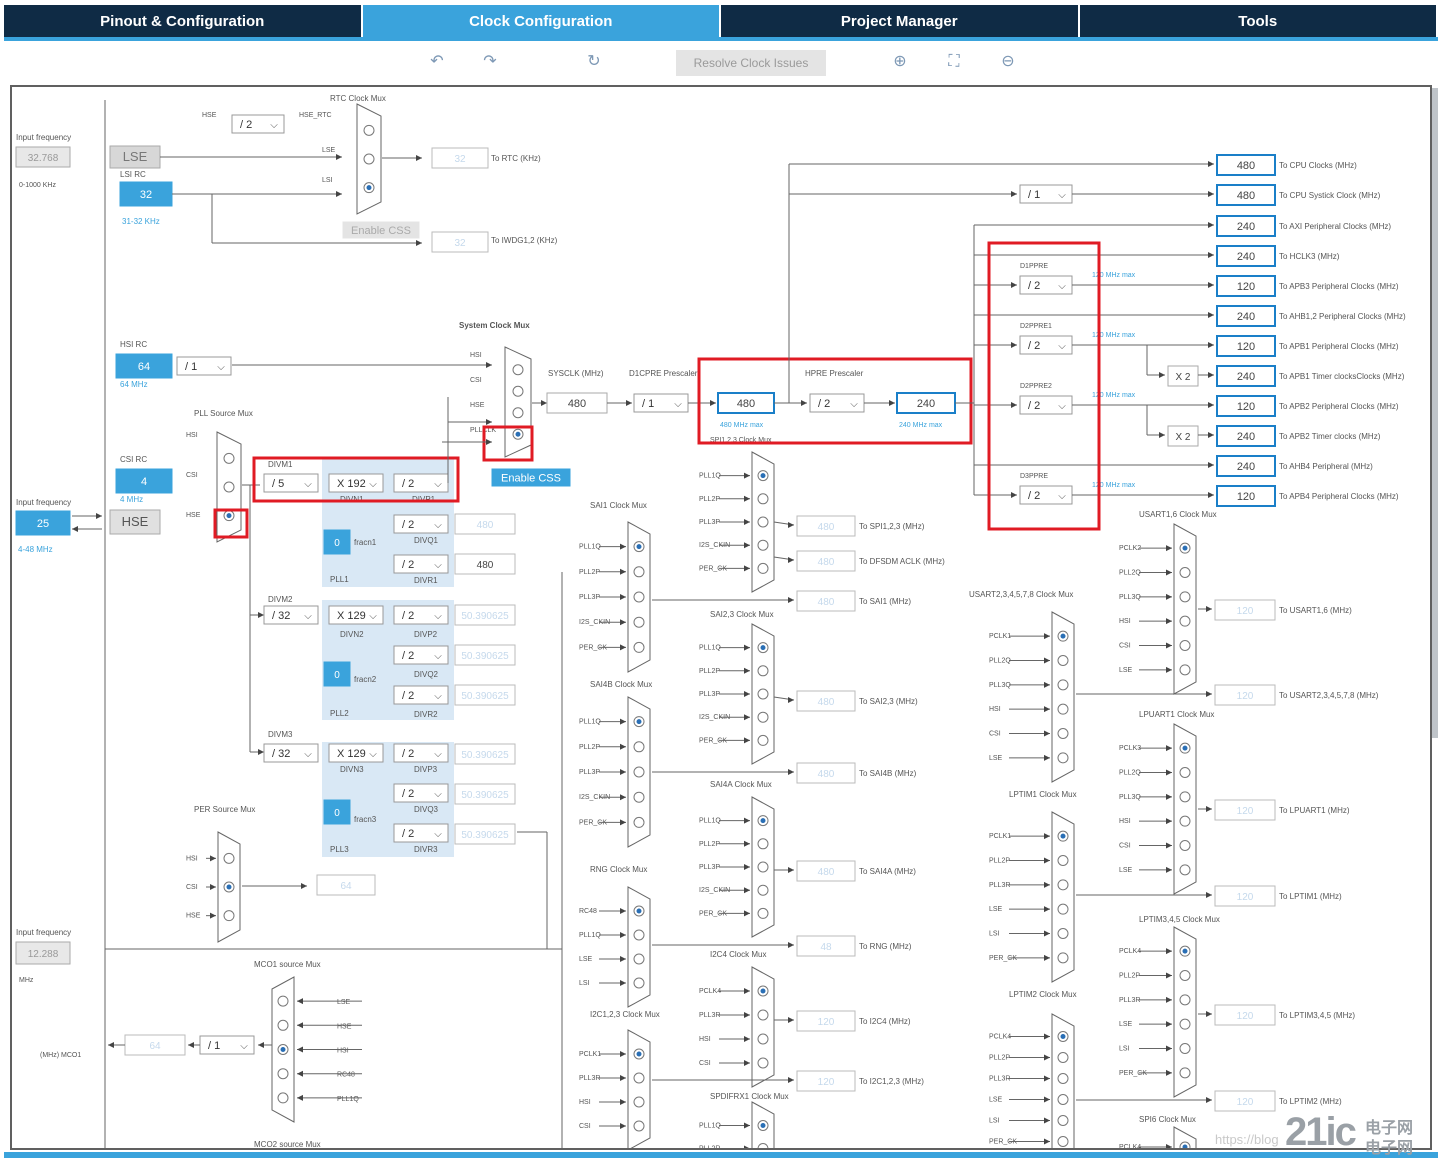  What do you see at coordinates (1047, 1120) in the screenshot?
I see `lptim2-mux-in-wire-4-arrow` at bounding box center [1047, 1120].